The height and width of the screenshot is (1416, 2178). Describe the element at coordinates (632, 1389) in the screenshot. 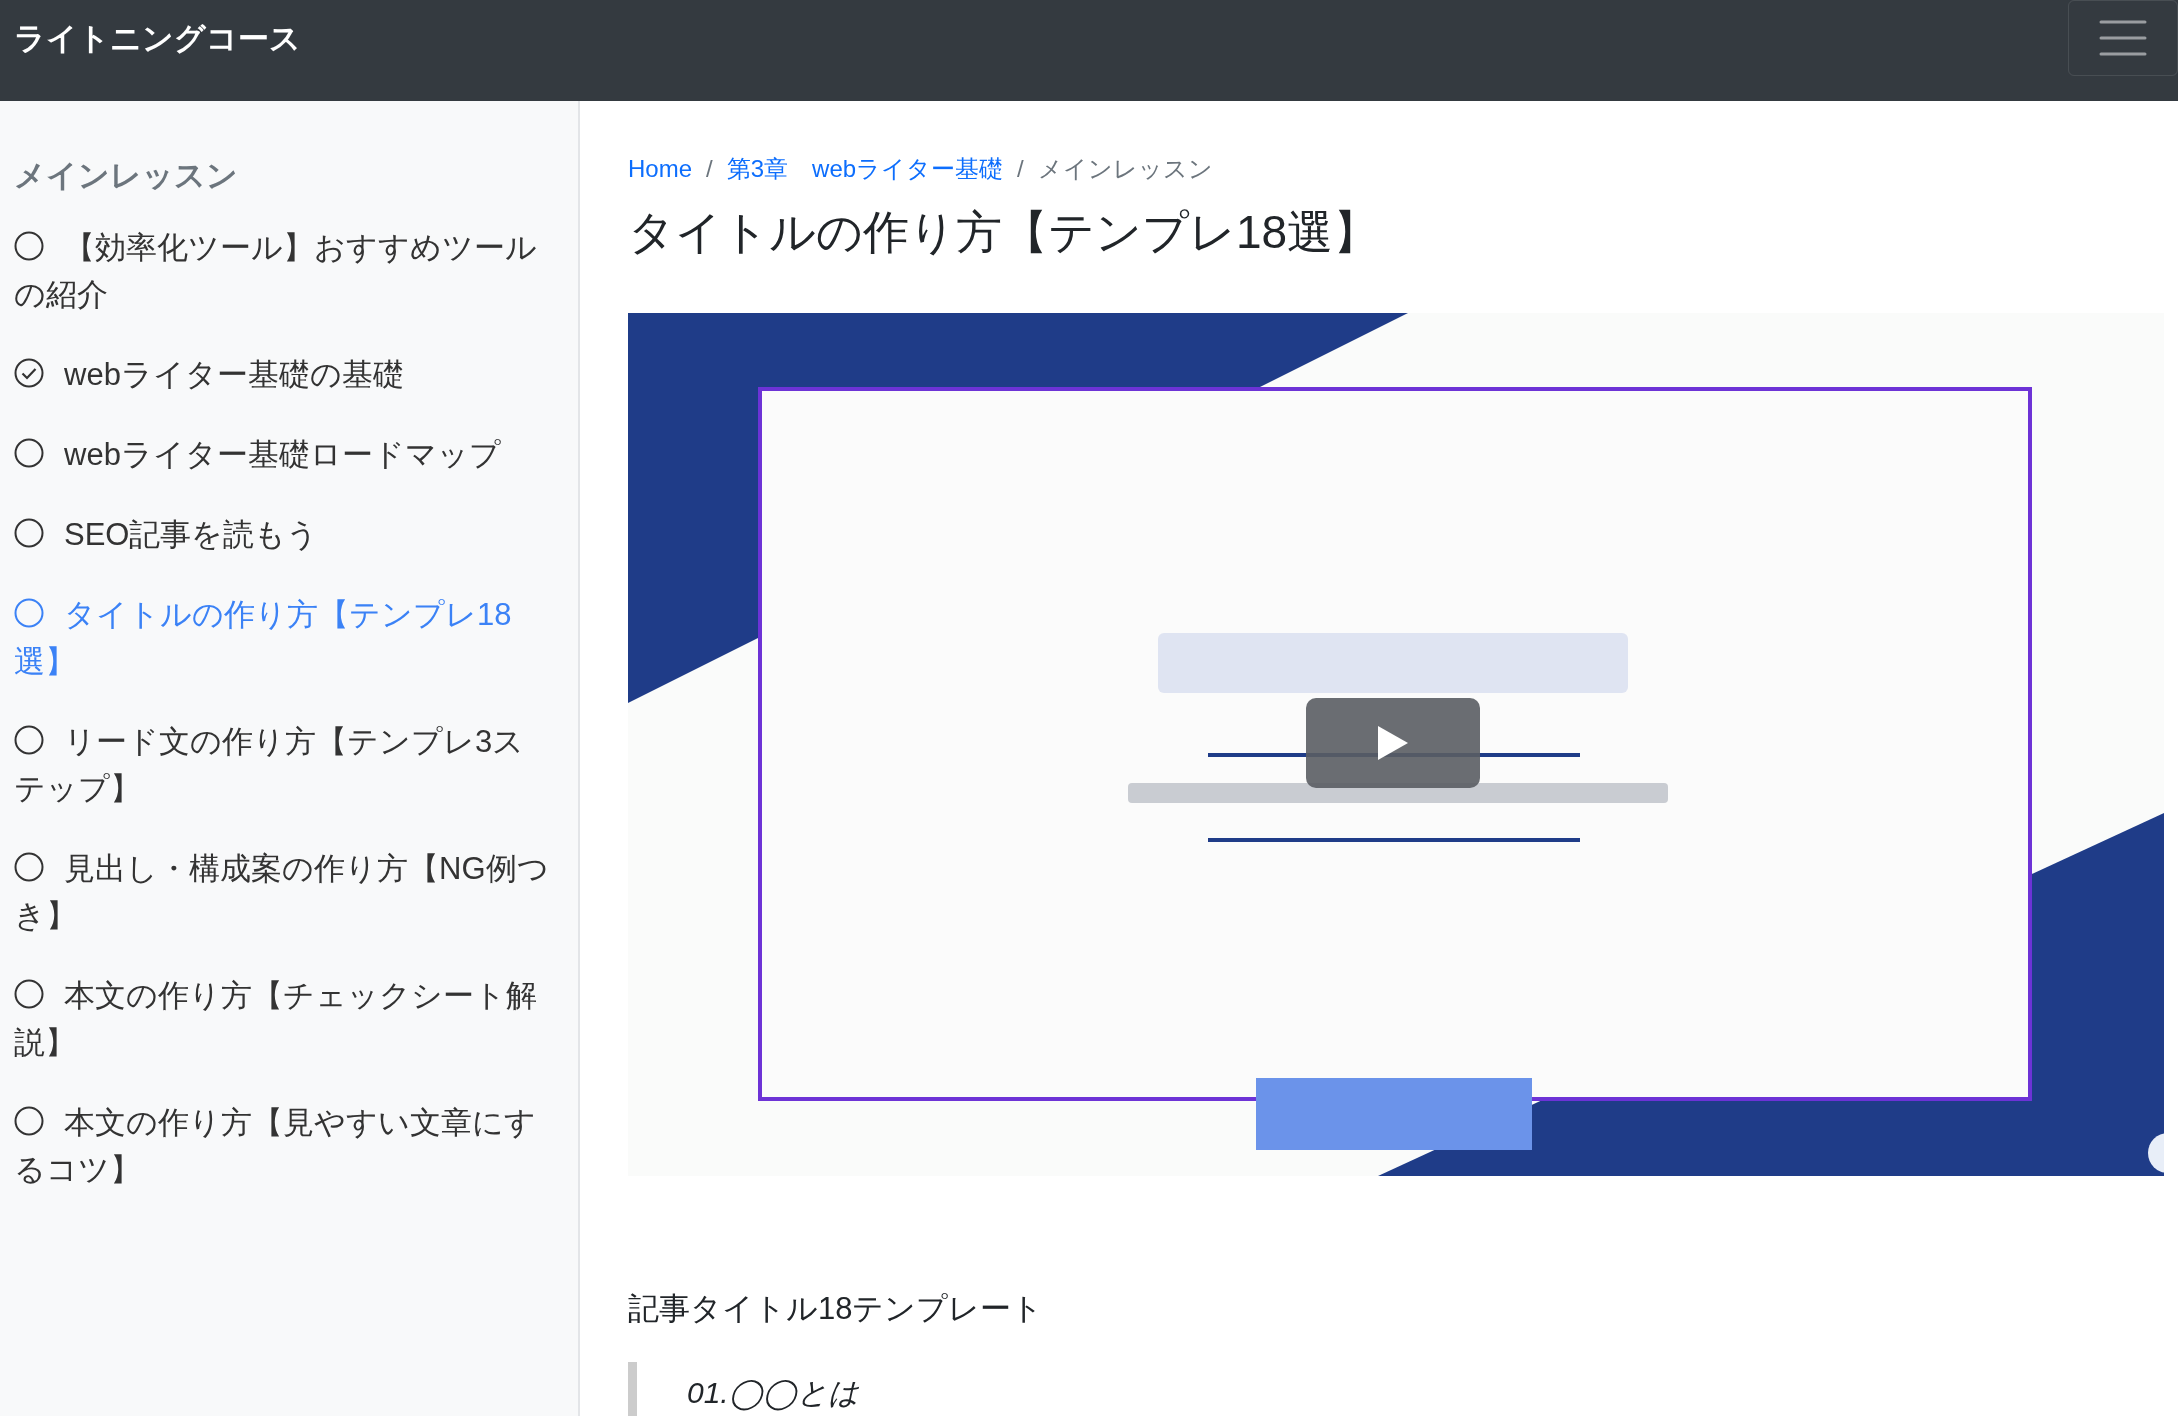

I see `quote-bar` at that location.